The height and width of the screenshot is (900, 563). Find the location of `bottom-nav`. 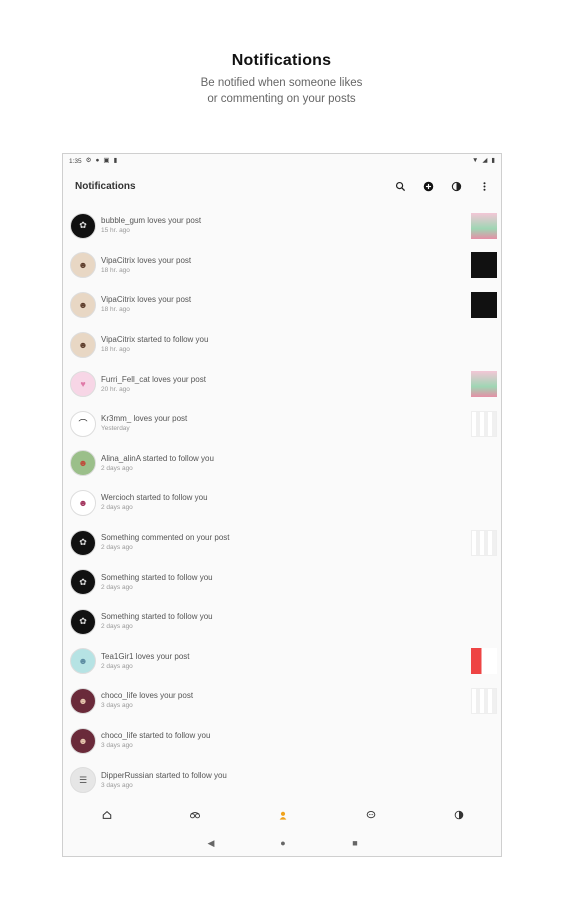

bottom-nav is located at coordinates (282, 815).